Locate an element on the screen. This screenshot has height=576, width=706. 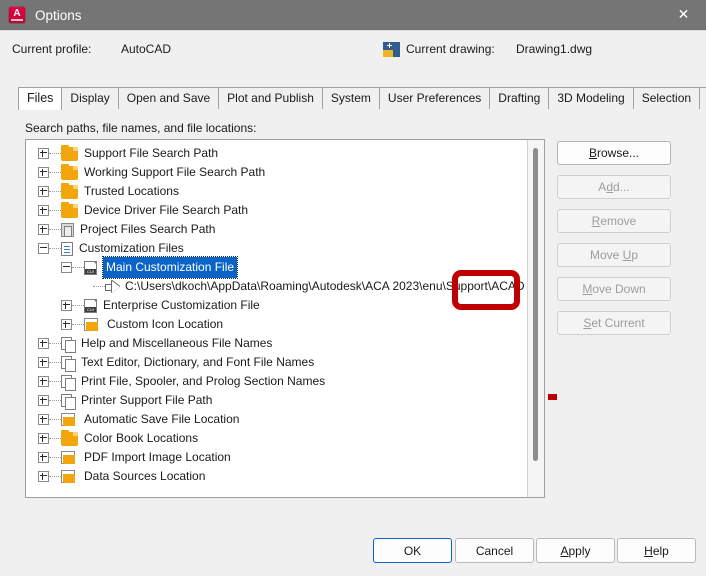
remove-button: Remove is located at coordinates (614, 221).